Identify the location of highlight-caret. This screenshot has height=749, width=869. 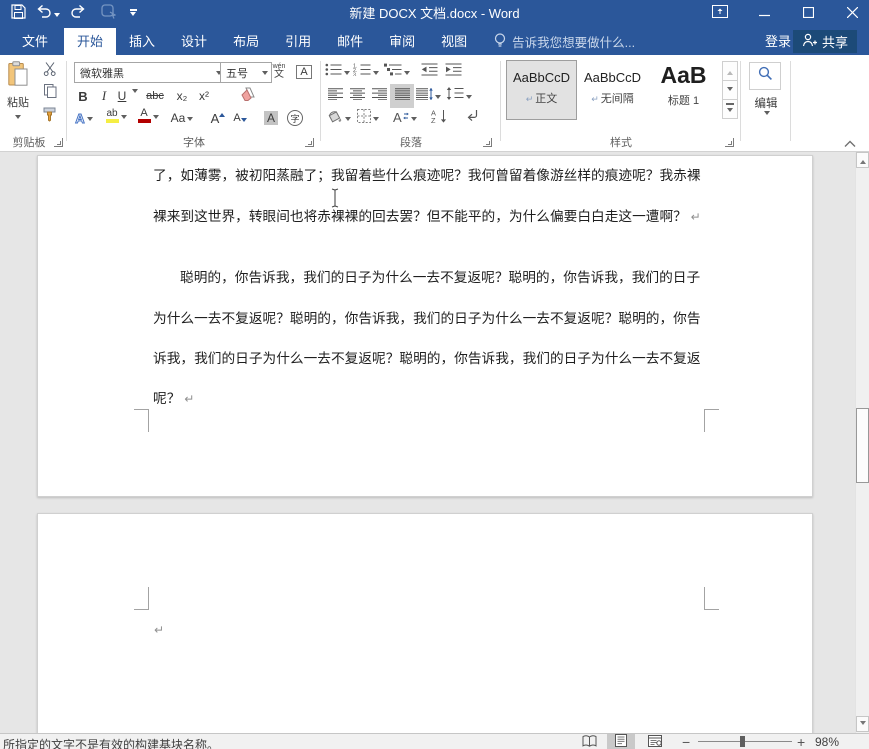
(123, 118).